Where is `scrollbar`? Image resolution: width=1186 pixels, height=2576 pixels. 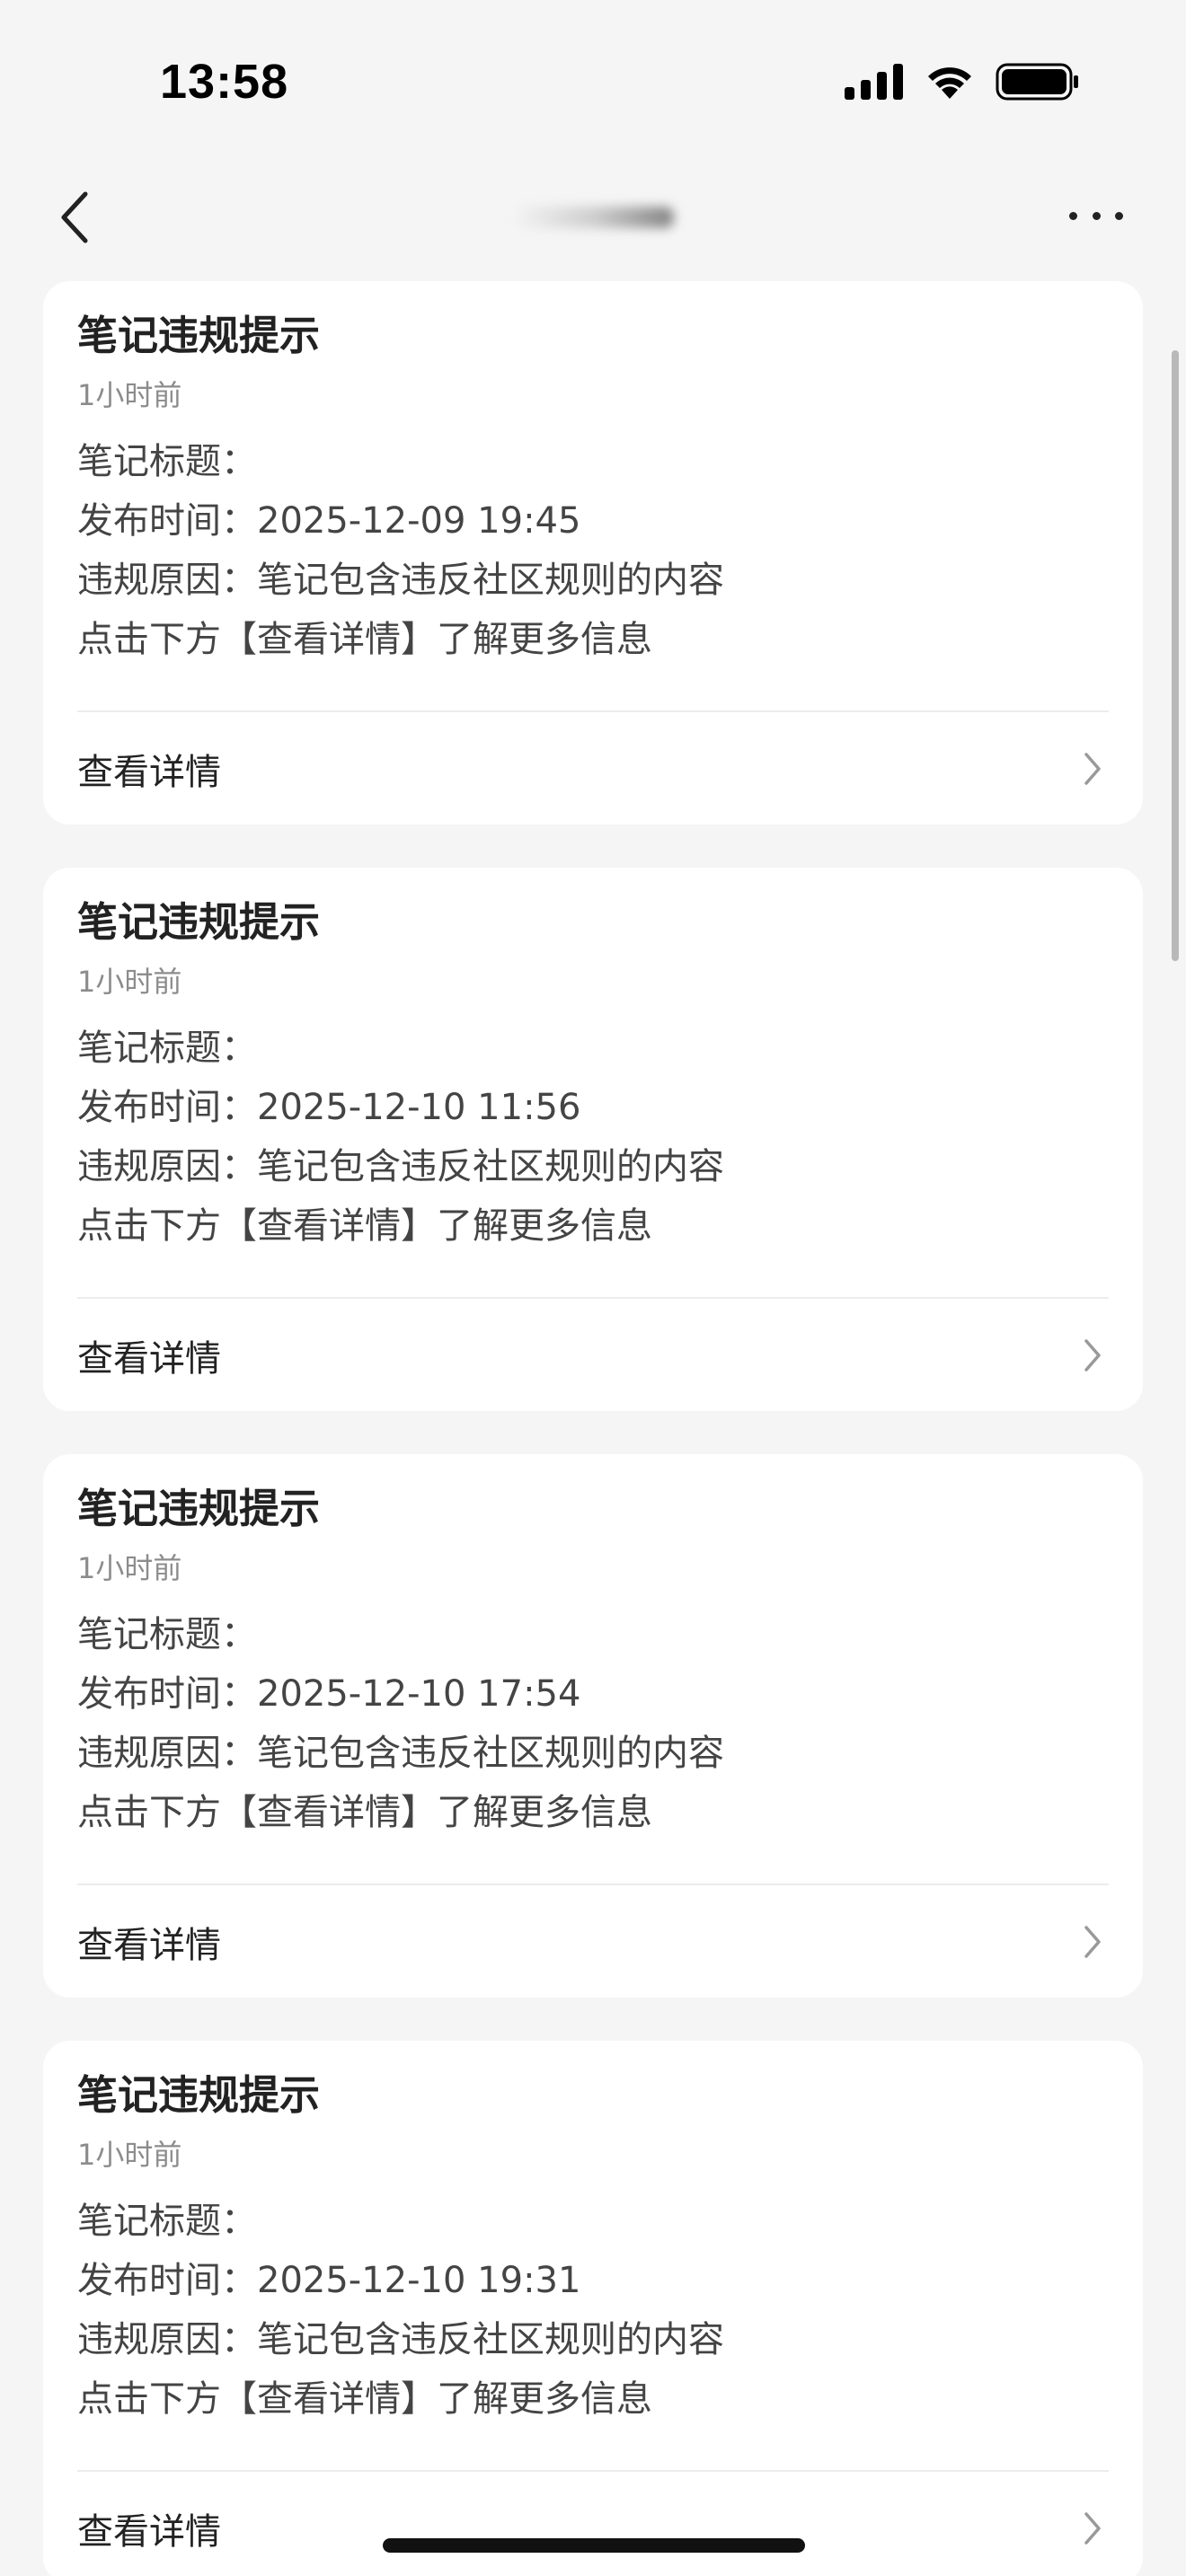
scrollbar is located at coordinates (1175, 655).